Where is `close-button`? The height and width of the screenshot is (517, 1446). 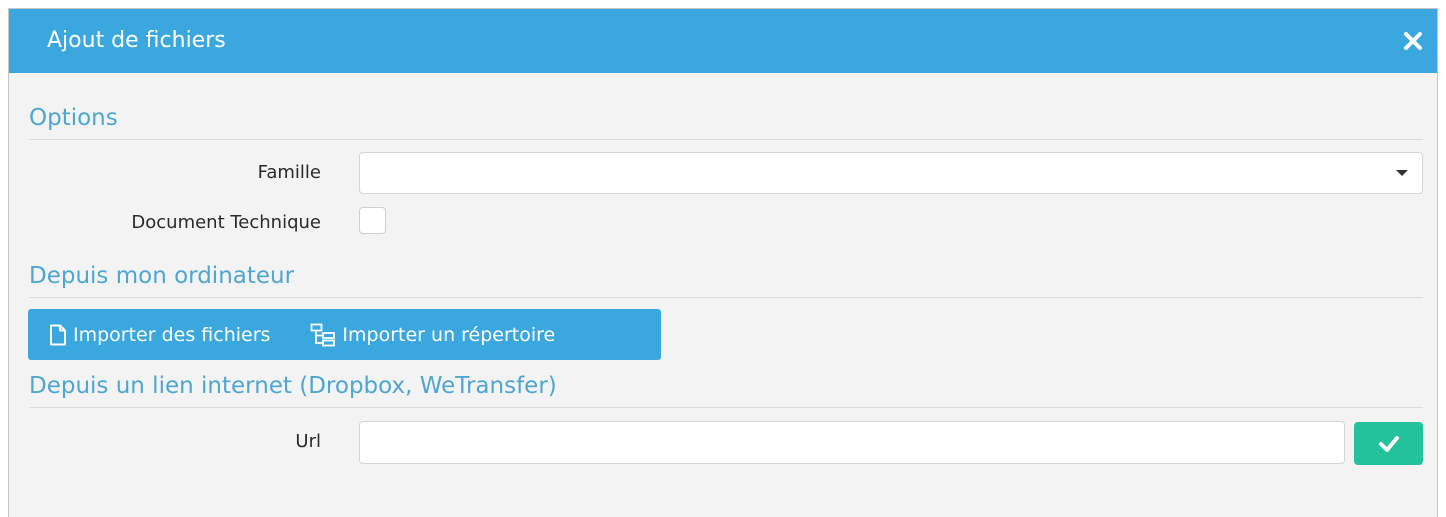
close-button is located at coordinates (1413, 41).